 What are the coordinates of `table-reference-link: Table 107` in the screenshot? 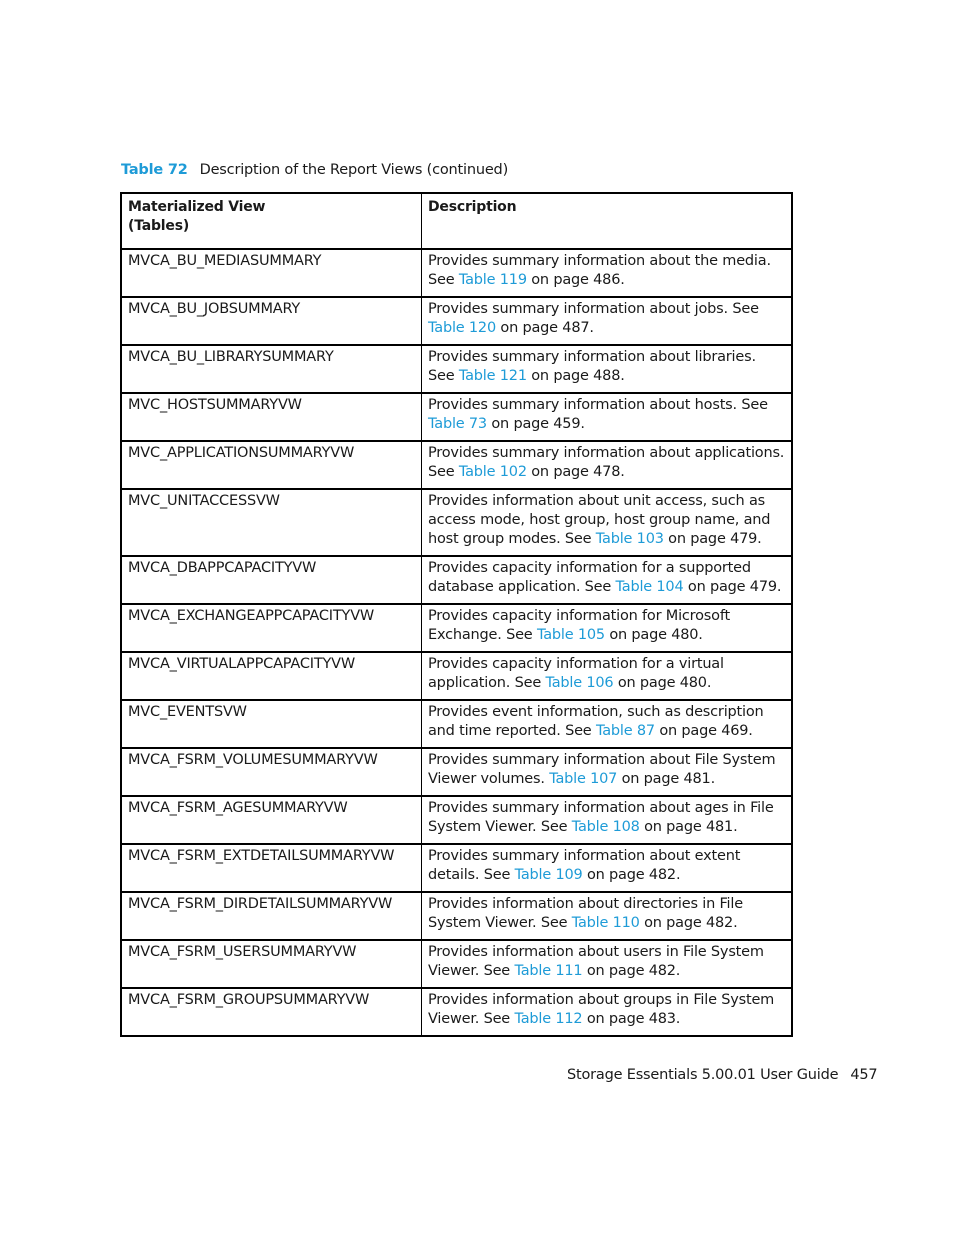 It's located at (583, 779).